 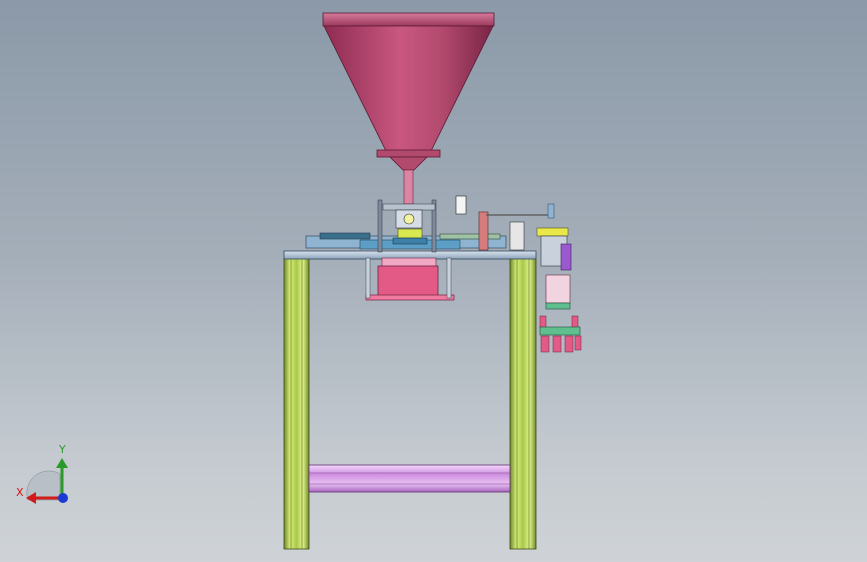 I want to click on frame-right-post, so click(x=523, y=403).